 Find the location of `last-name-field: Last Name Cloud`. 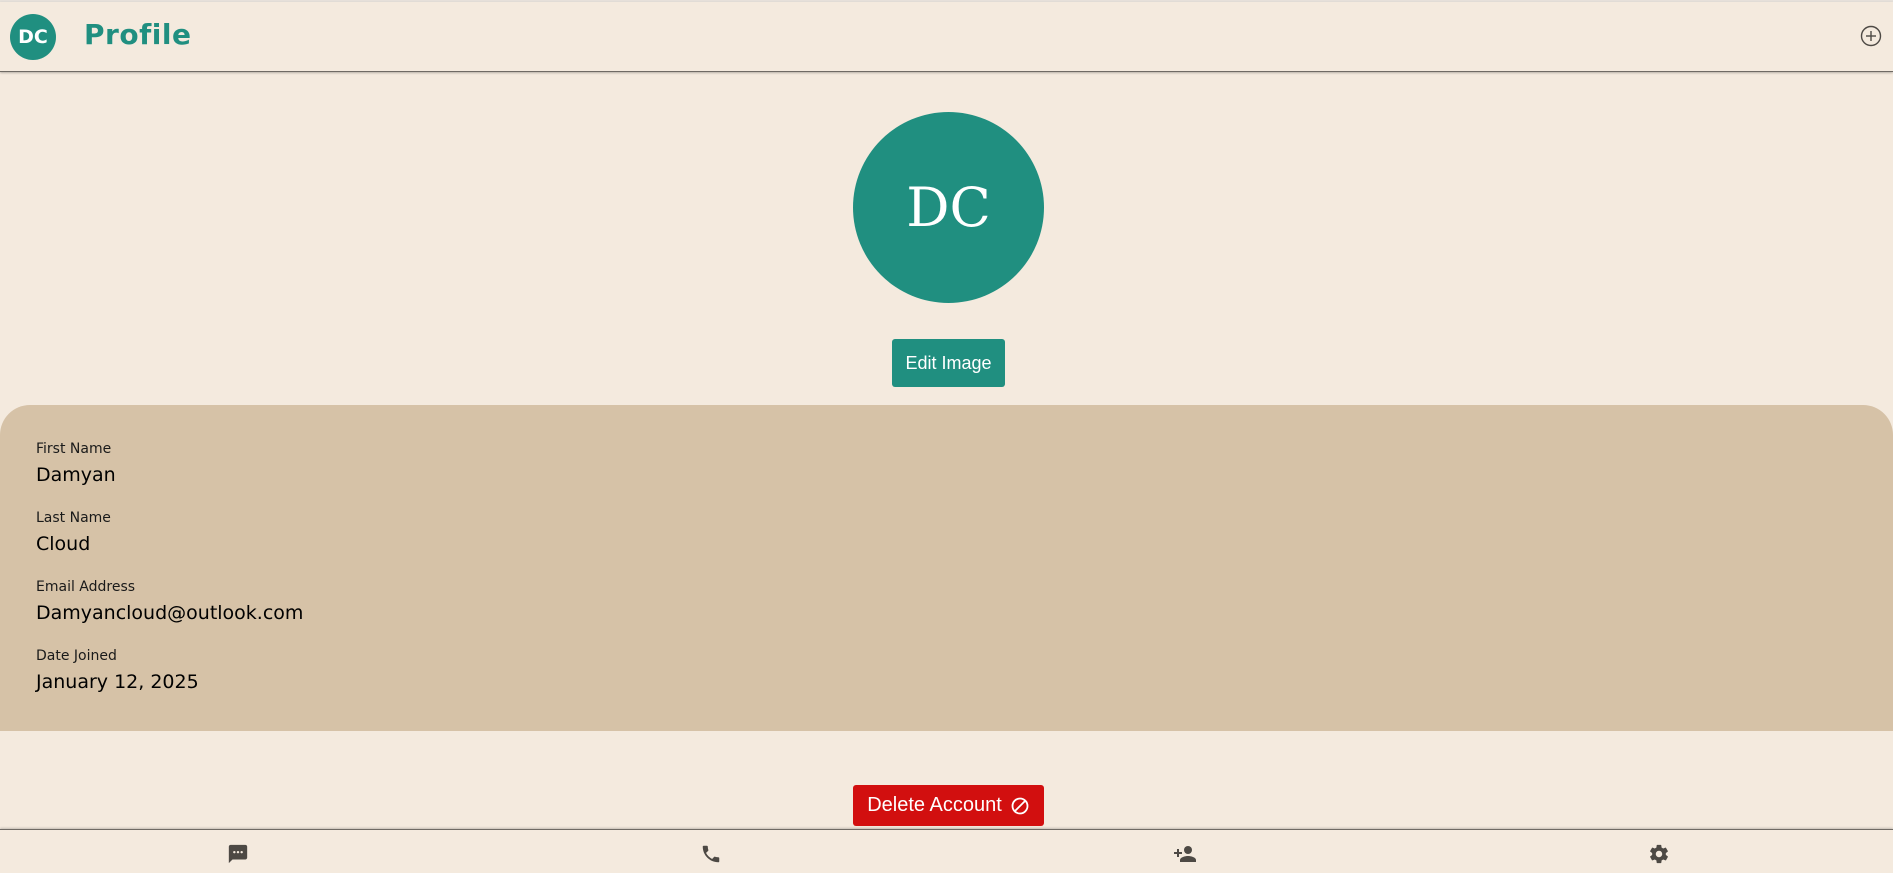

last-name-field: Last Name Cloud is located at coordinates (73, 533).